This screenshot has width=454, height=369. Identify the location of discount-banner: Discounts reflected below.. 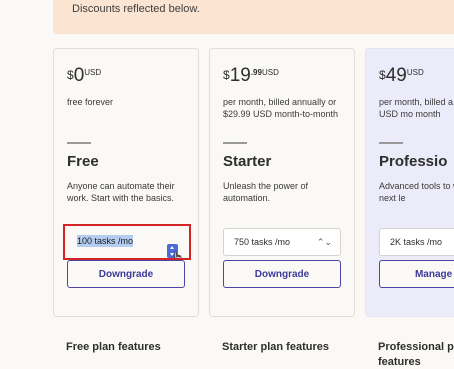
(253, 17).